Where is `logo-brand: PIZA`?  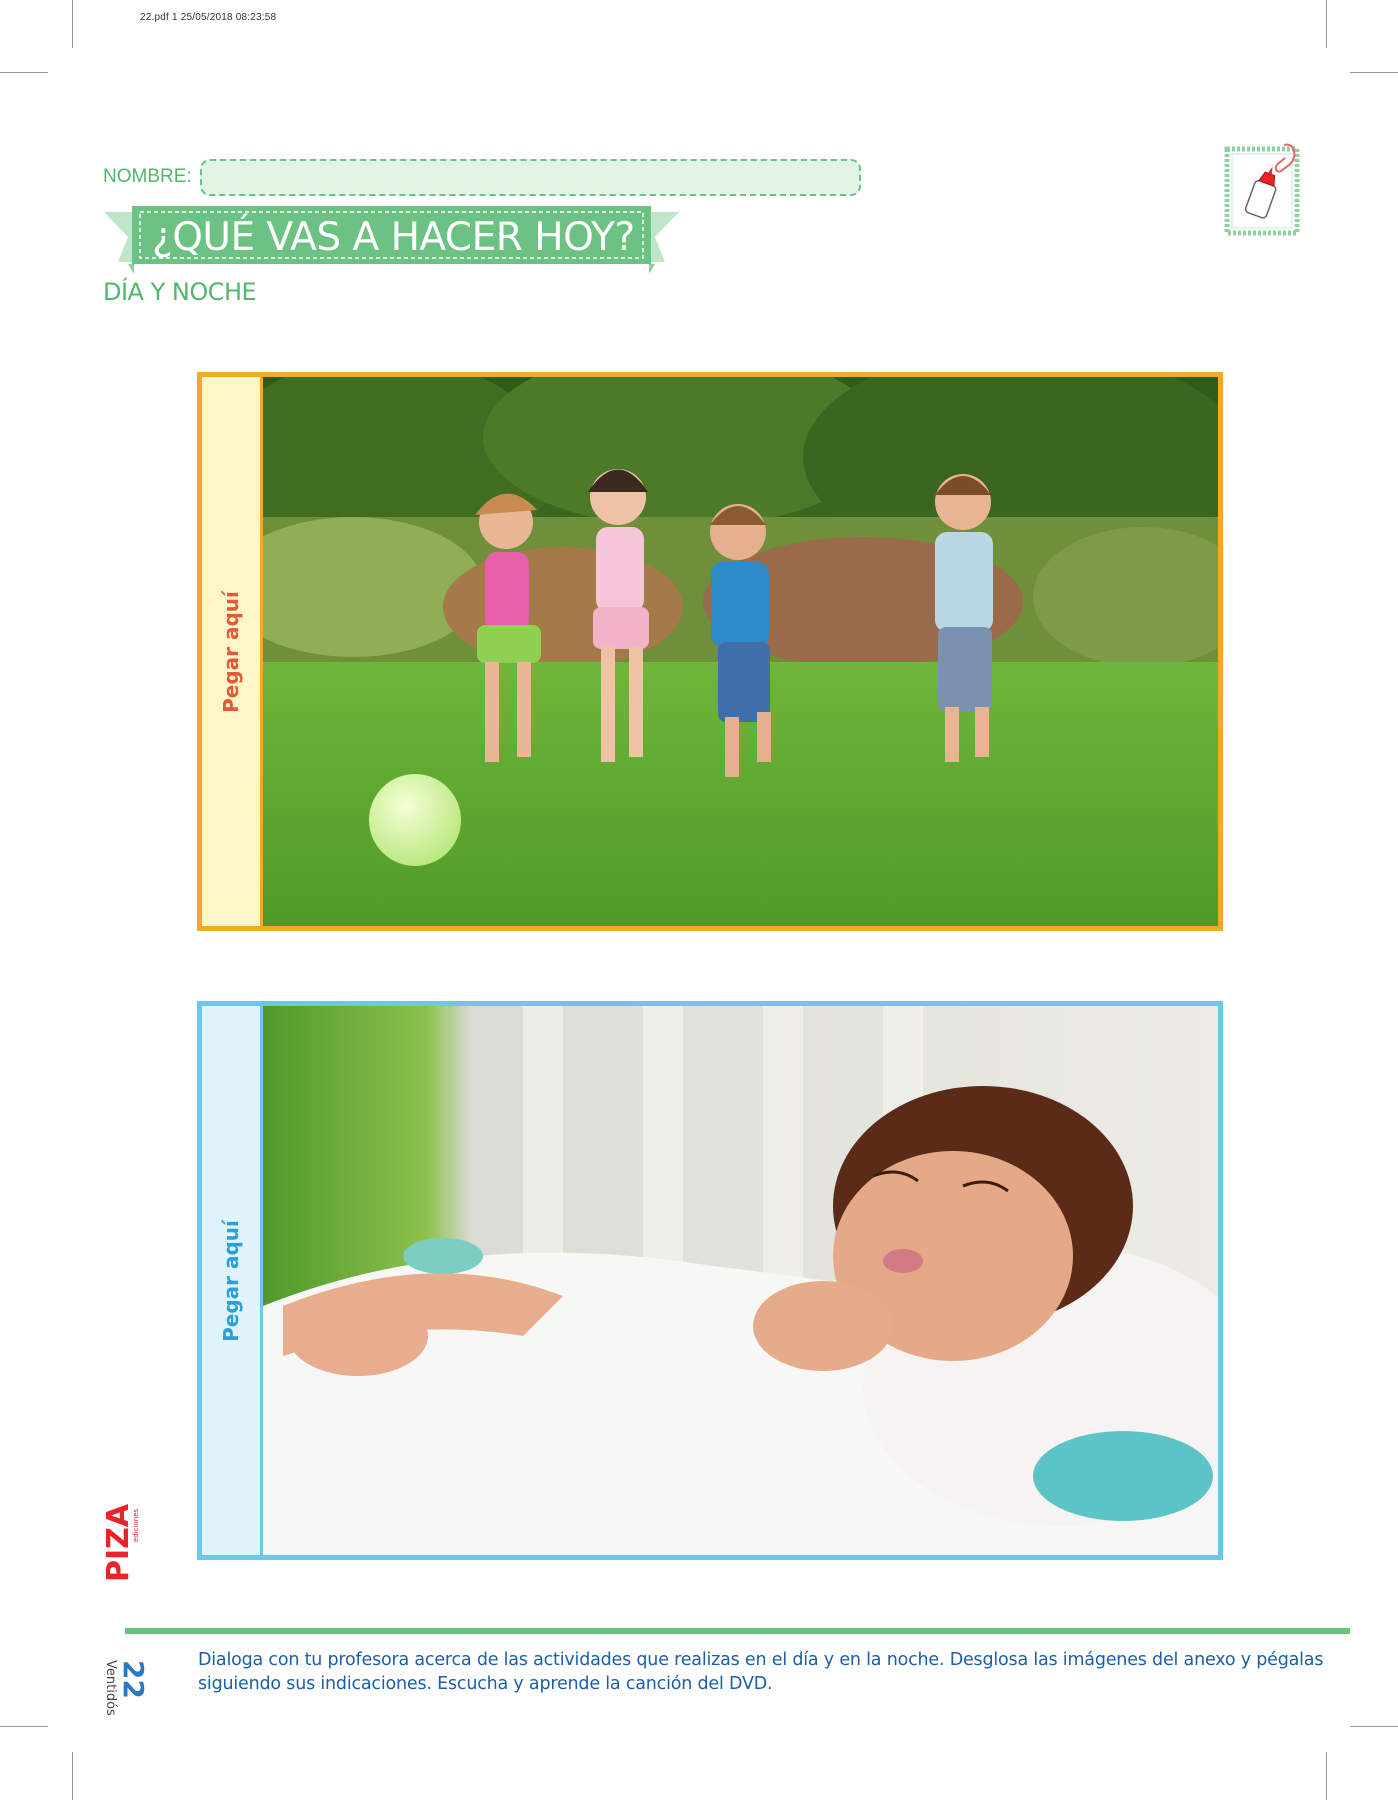
logo-brand: PIZA is located at coordinates (118, 1542).